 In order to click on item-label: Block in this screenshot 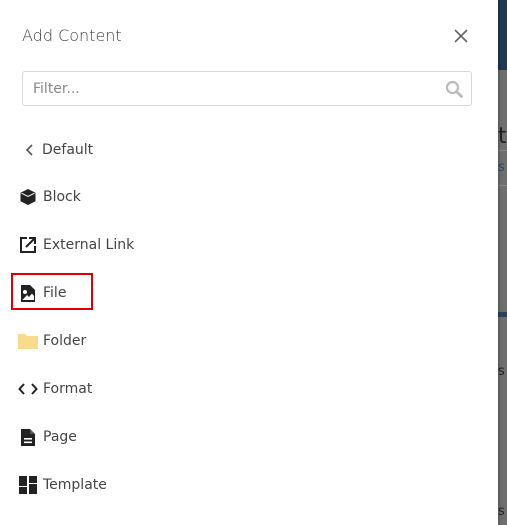, I will do `click(62, 197)`.